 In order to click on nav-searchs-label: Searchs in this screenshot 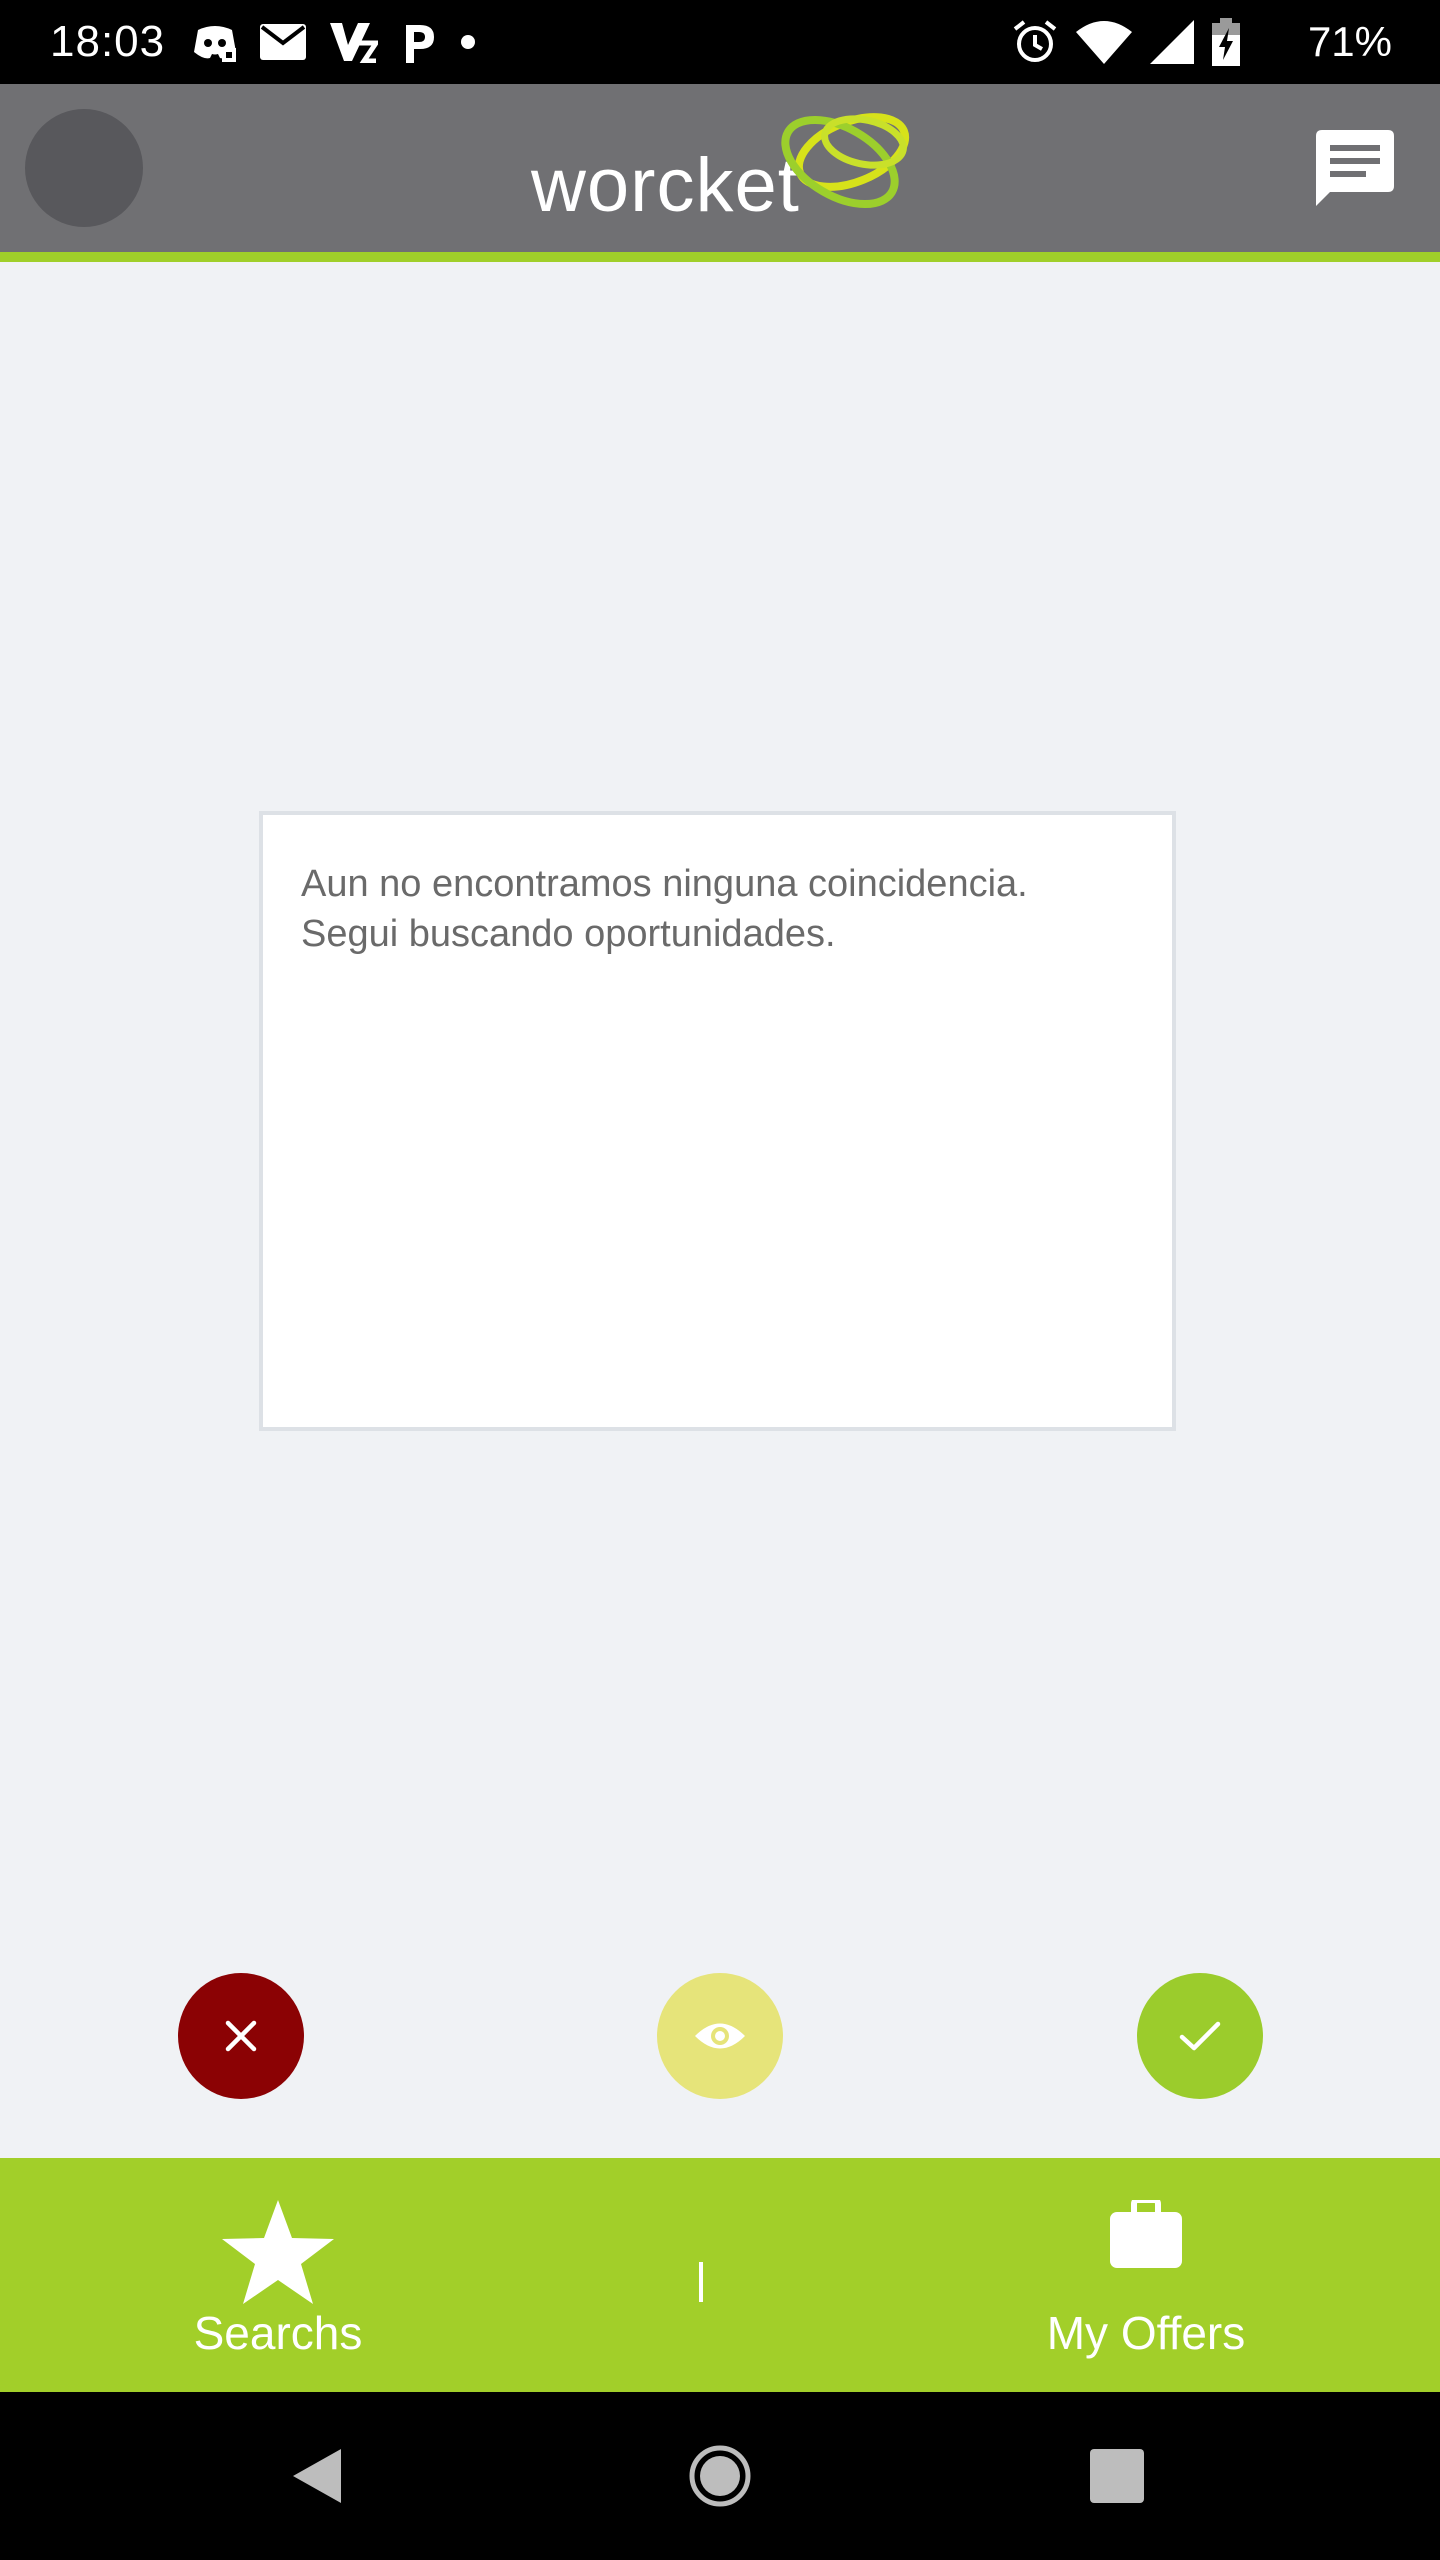, I will do `click(278, 2333)`.